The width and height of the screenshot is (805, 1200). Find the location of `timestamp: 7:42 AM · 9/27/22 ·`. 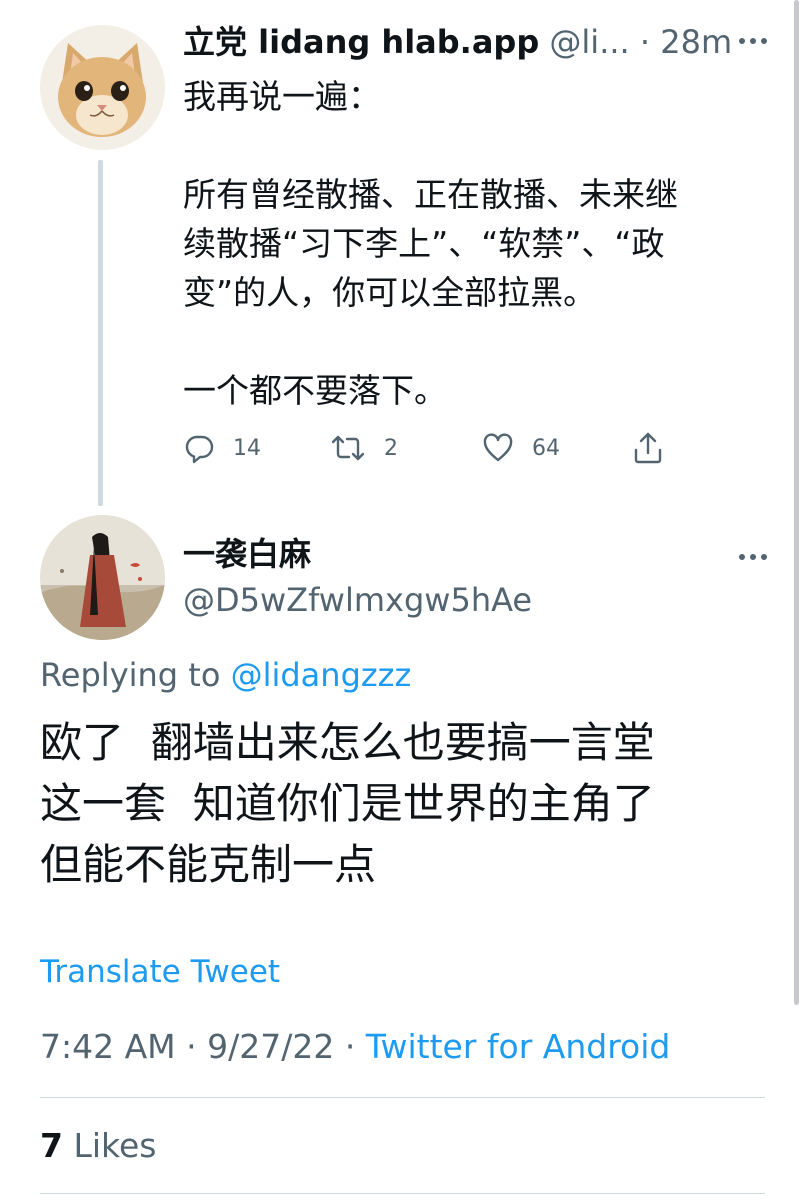

timestamp: 7:42 AM · 9/27/22 · is located at coordinates (203, 1046).